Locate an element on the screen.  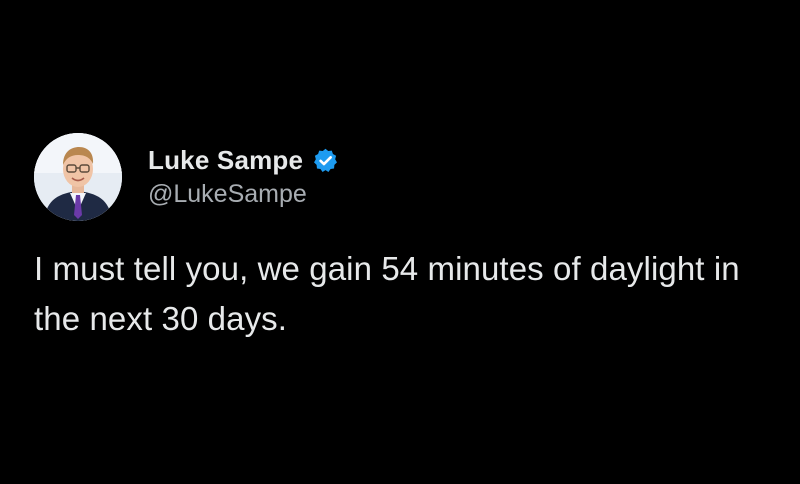
avatar-portrait-icon is located at coordinates (78, 177).